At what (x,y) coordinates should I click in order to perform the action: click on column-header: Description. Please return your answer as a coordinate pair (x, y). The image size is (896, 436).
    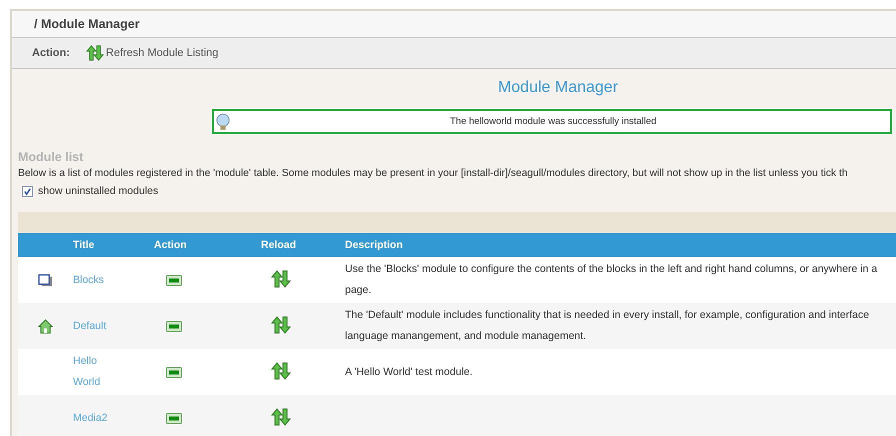
    Looking at the image, I should click on (374, 244).